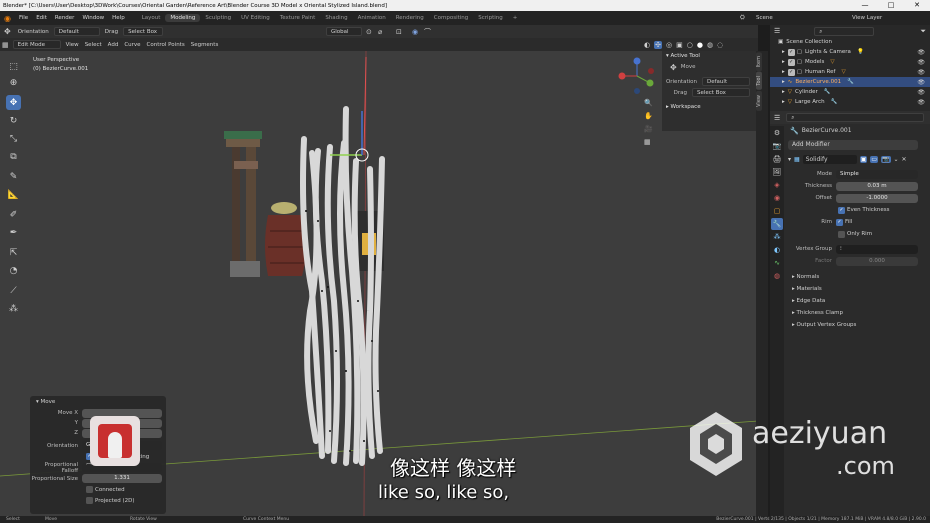 Image resolution: width=930 pixels, height=523 pixels. What do you see at coordinates (841, 210) in the screenshot?
I see `even-thickness-checkbox: ✓` at bounding box center [841, 210].